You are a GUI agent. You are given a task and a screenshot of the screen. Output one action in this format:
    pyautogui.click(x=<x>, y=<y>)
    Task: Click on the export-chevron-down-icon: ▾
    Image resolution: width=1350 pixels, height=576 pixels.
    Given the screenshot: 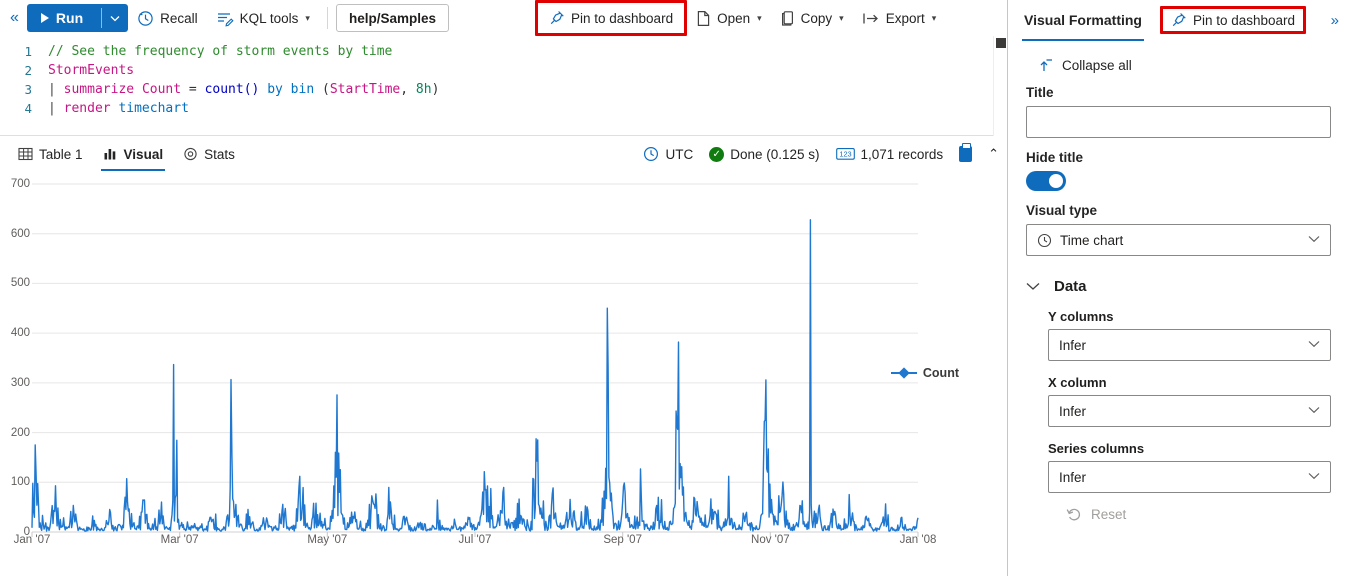 What is the action you would take?
    pyautogui.click(x=934, y=17)
    